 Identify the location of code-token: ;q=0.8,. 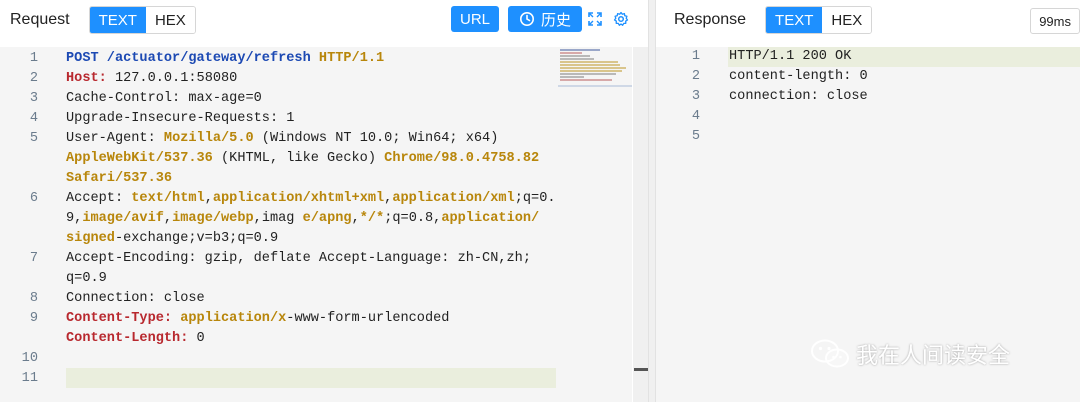
(413, 218).